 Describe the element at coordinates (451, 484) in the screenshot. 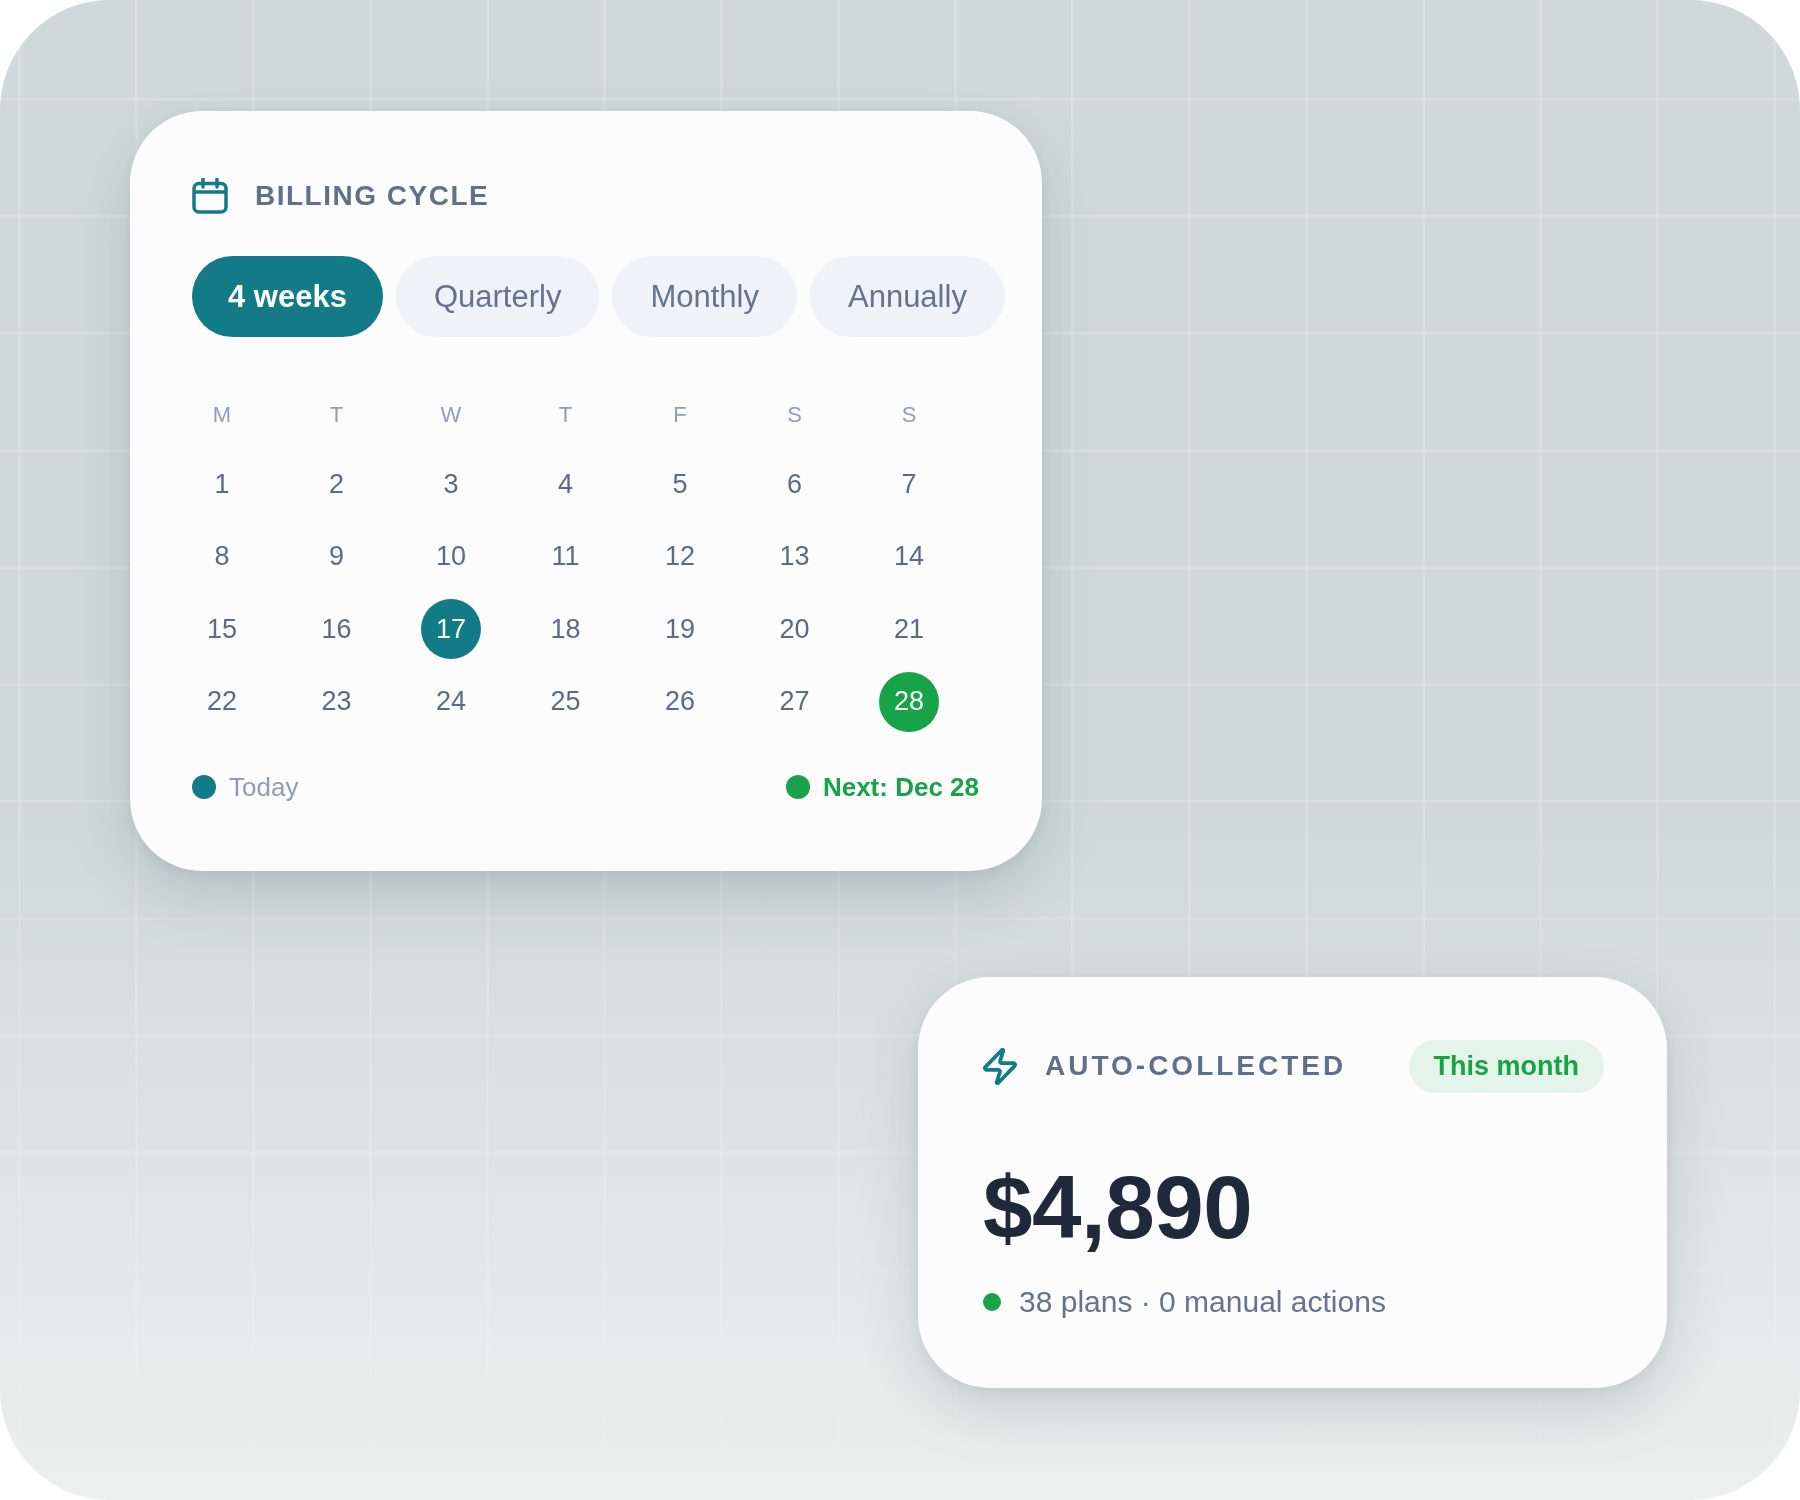

I see `calendar-day: 3` at that location.